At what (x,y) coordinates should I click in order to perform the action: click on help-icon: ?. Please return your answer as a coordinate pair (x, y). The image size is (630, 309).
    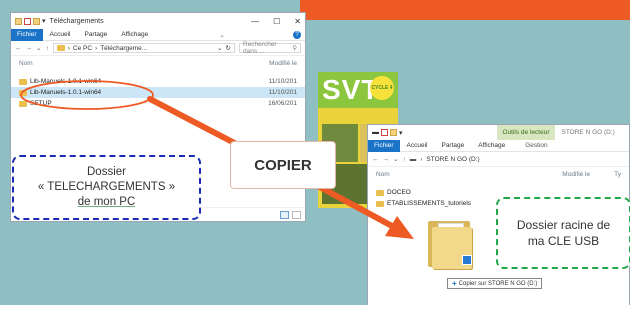
    Looking at the image, I should click on (296, 34).